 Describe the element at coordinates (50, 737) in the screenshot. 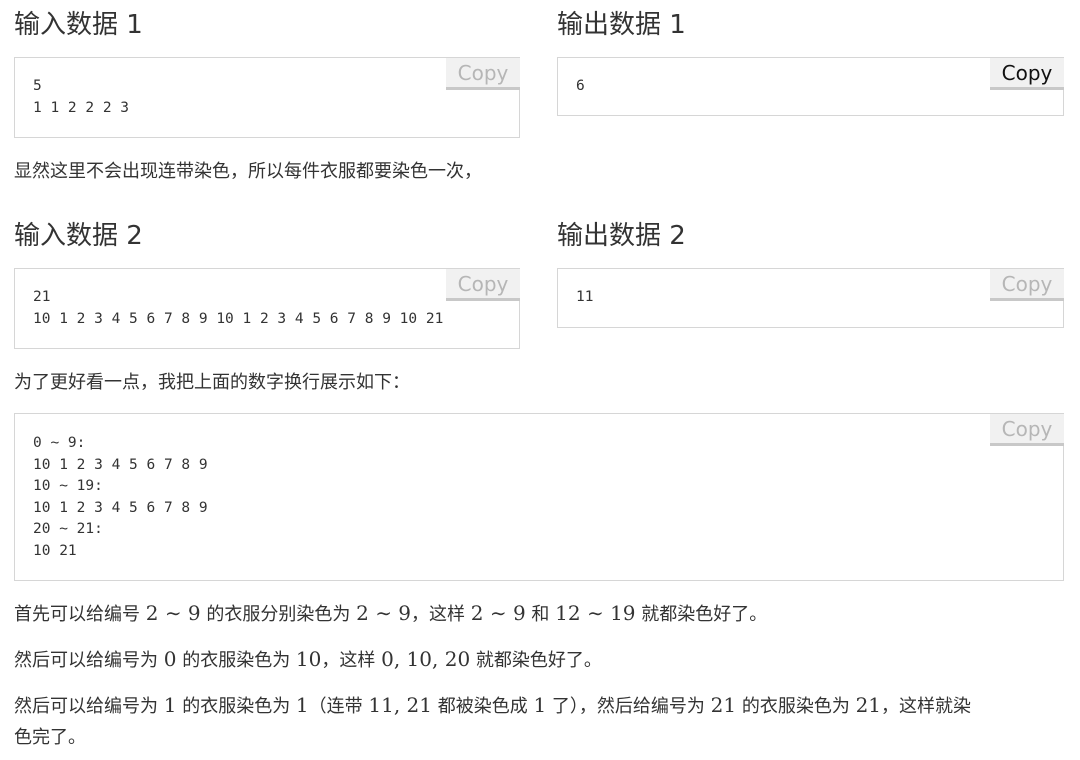

I see `explanation-text: 色完了。` at that location.